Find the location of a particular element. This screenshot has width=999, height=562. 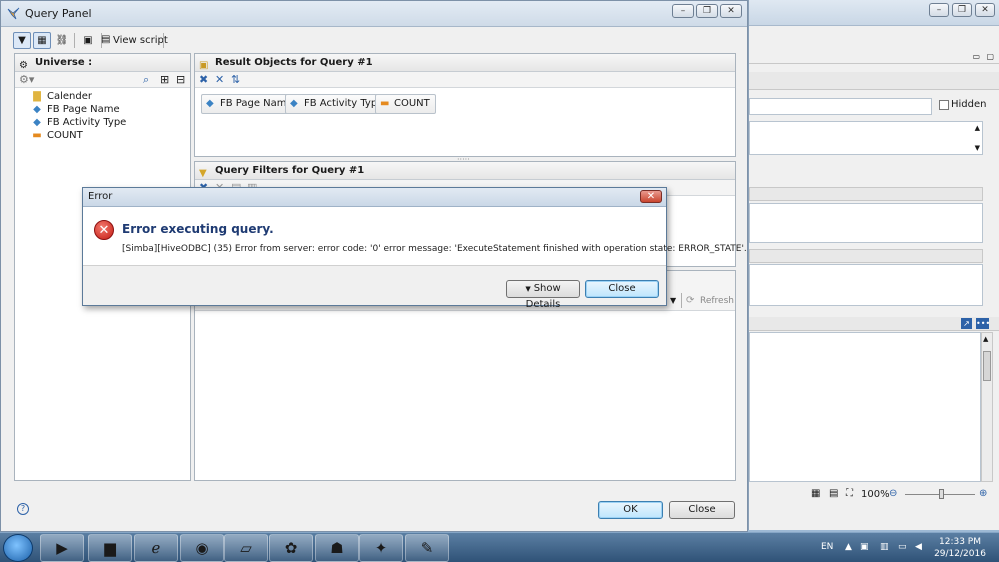

refresh-button: Refresh is located at coordinates (717, 301).